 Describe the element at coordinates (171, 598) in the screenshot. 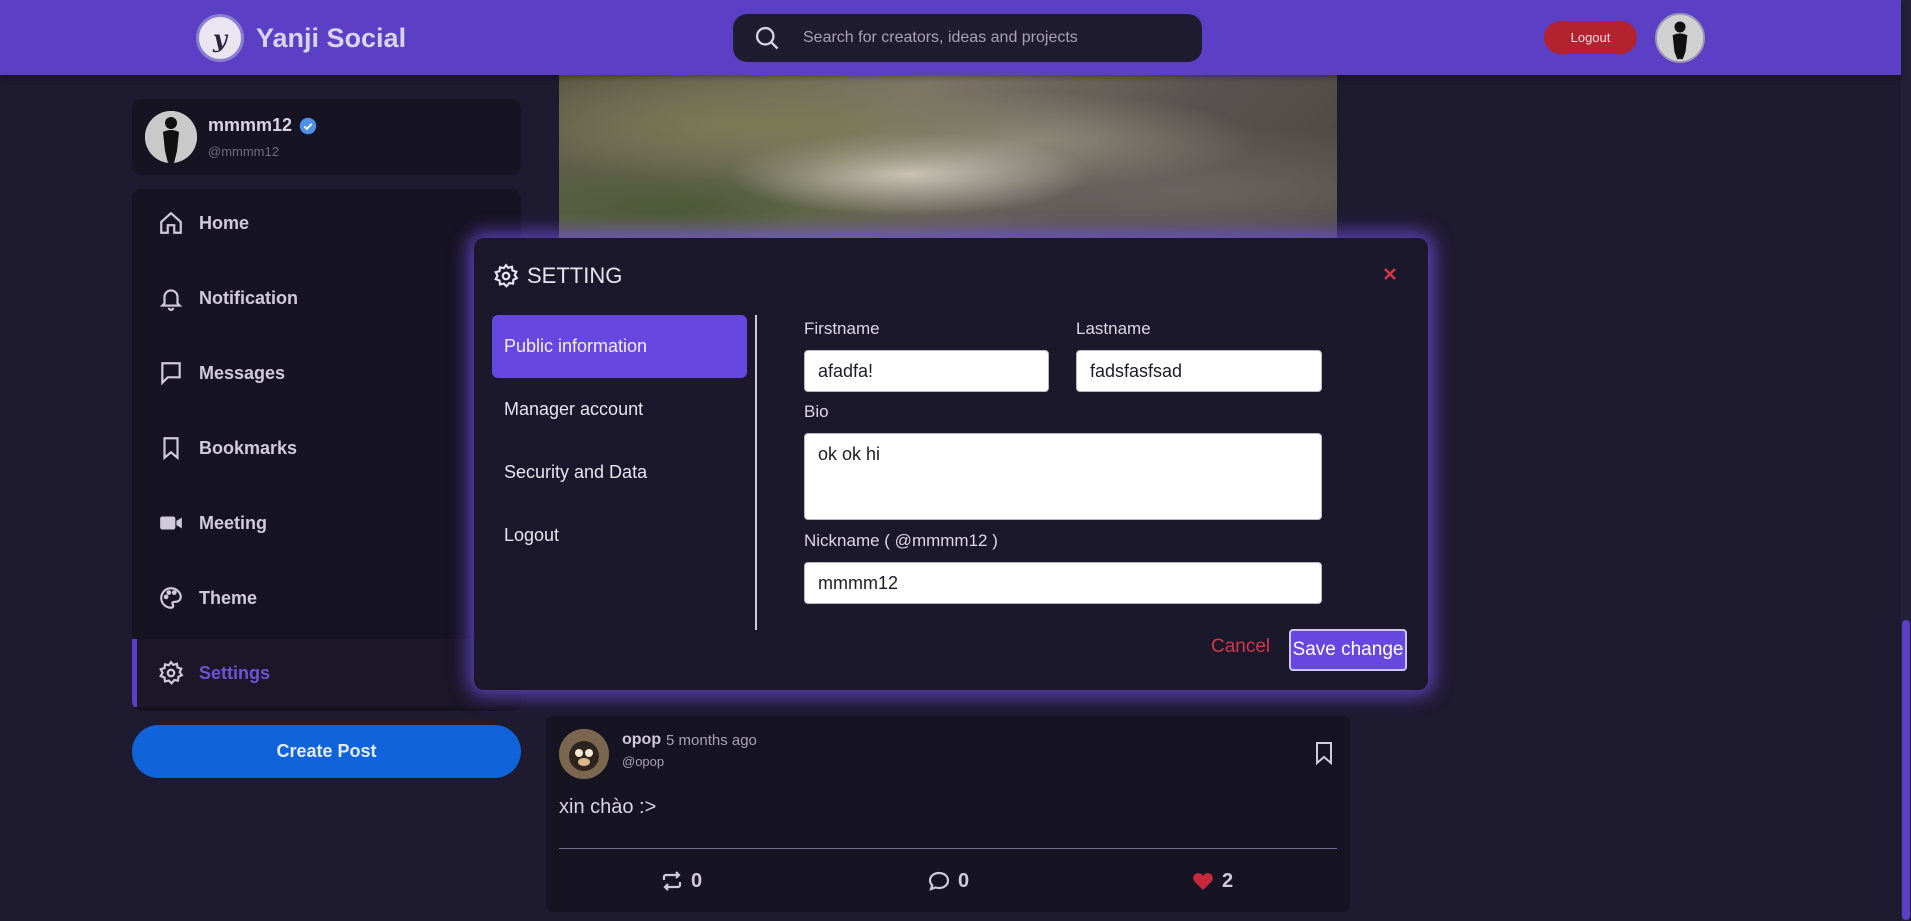

I see `palette-icon` at that location.